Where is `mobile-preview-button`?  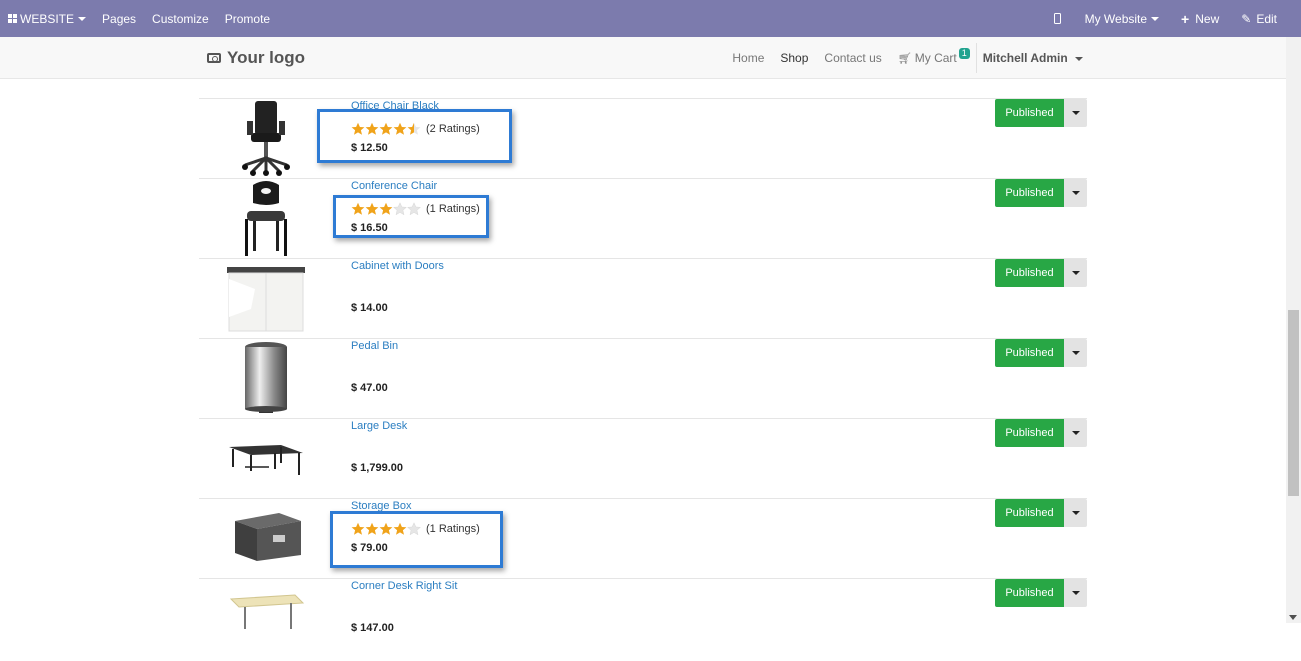 mobile-preview-button is located at coordinates (1061, 18).